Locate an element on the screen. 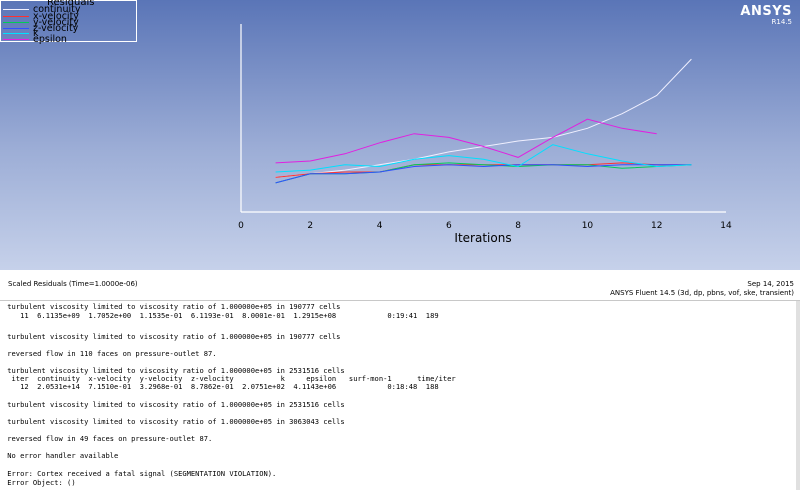  legend-label: z-velocity is located at coordinates (56, 28).